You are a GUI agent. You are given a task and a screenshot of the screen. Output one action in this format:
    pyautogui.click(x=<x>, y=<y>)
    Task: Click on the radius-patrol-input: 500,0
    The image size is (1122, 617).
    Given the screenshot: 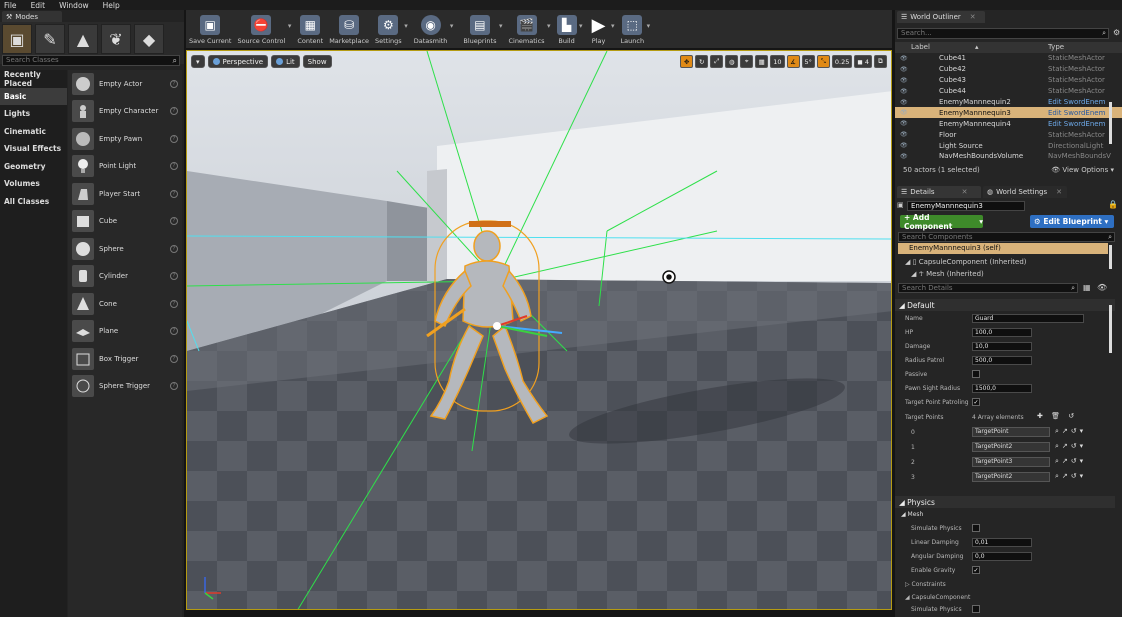 What is the action you would take?
    pyautogui.click(x=1002, y=360)
    